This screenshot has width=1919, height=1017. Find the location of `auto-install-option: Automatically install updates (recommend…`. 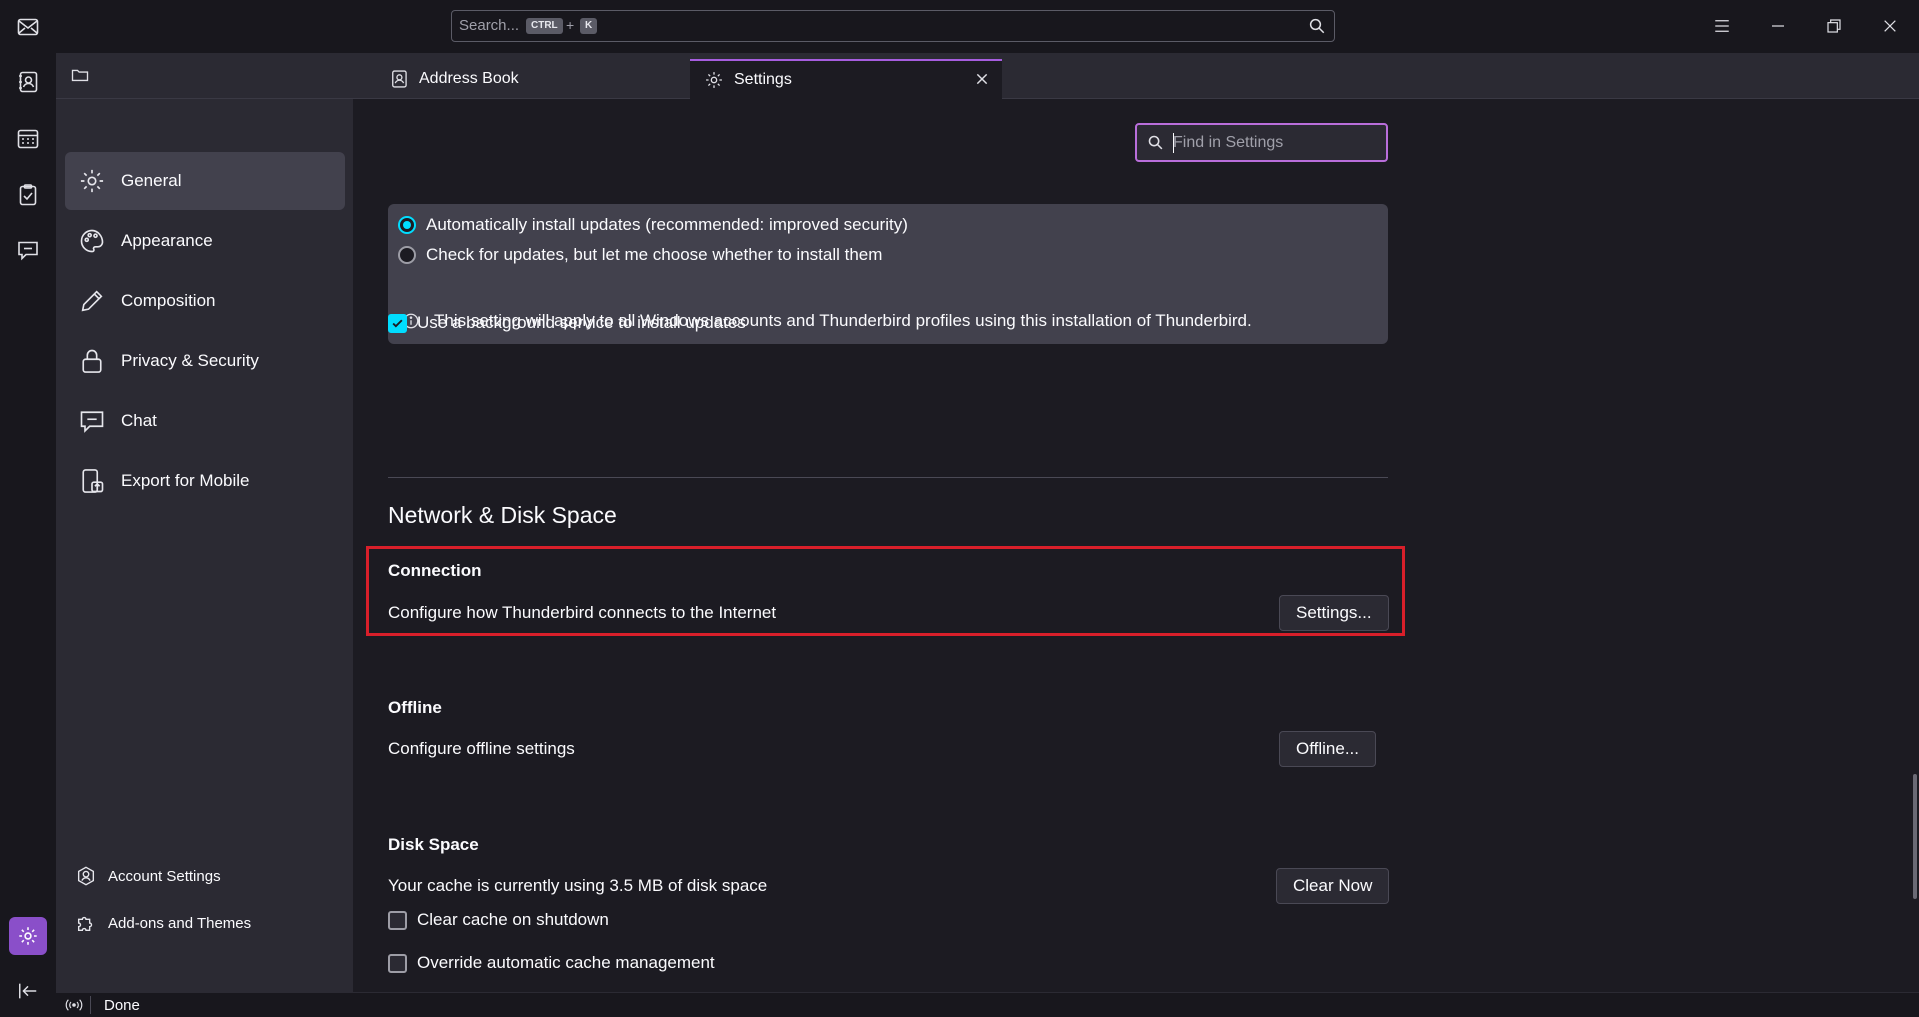

auto-install-option: Automatically install updates (recommend… is located at coordinates (653, 225).